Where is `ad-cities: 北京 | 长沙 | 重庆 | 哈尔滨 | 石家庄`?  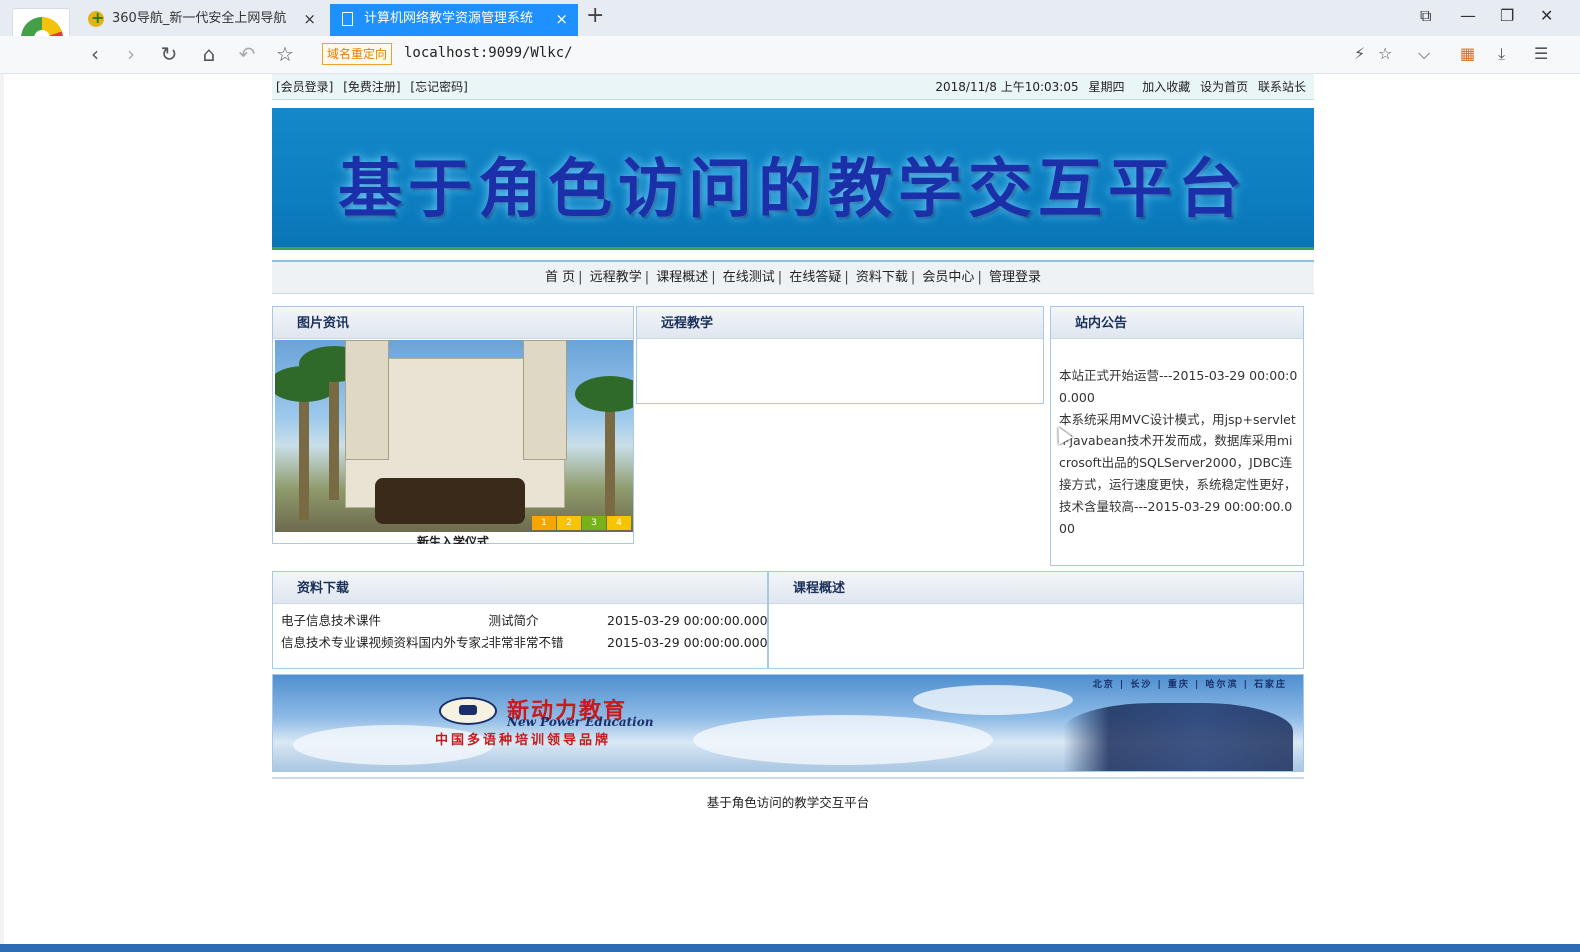 ad-cities: 北京 | 长沙 | 重庆 | 哈尔滨 | 石家庄 is located at coordinates (1189, 685).